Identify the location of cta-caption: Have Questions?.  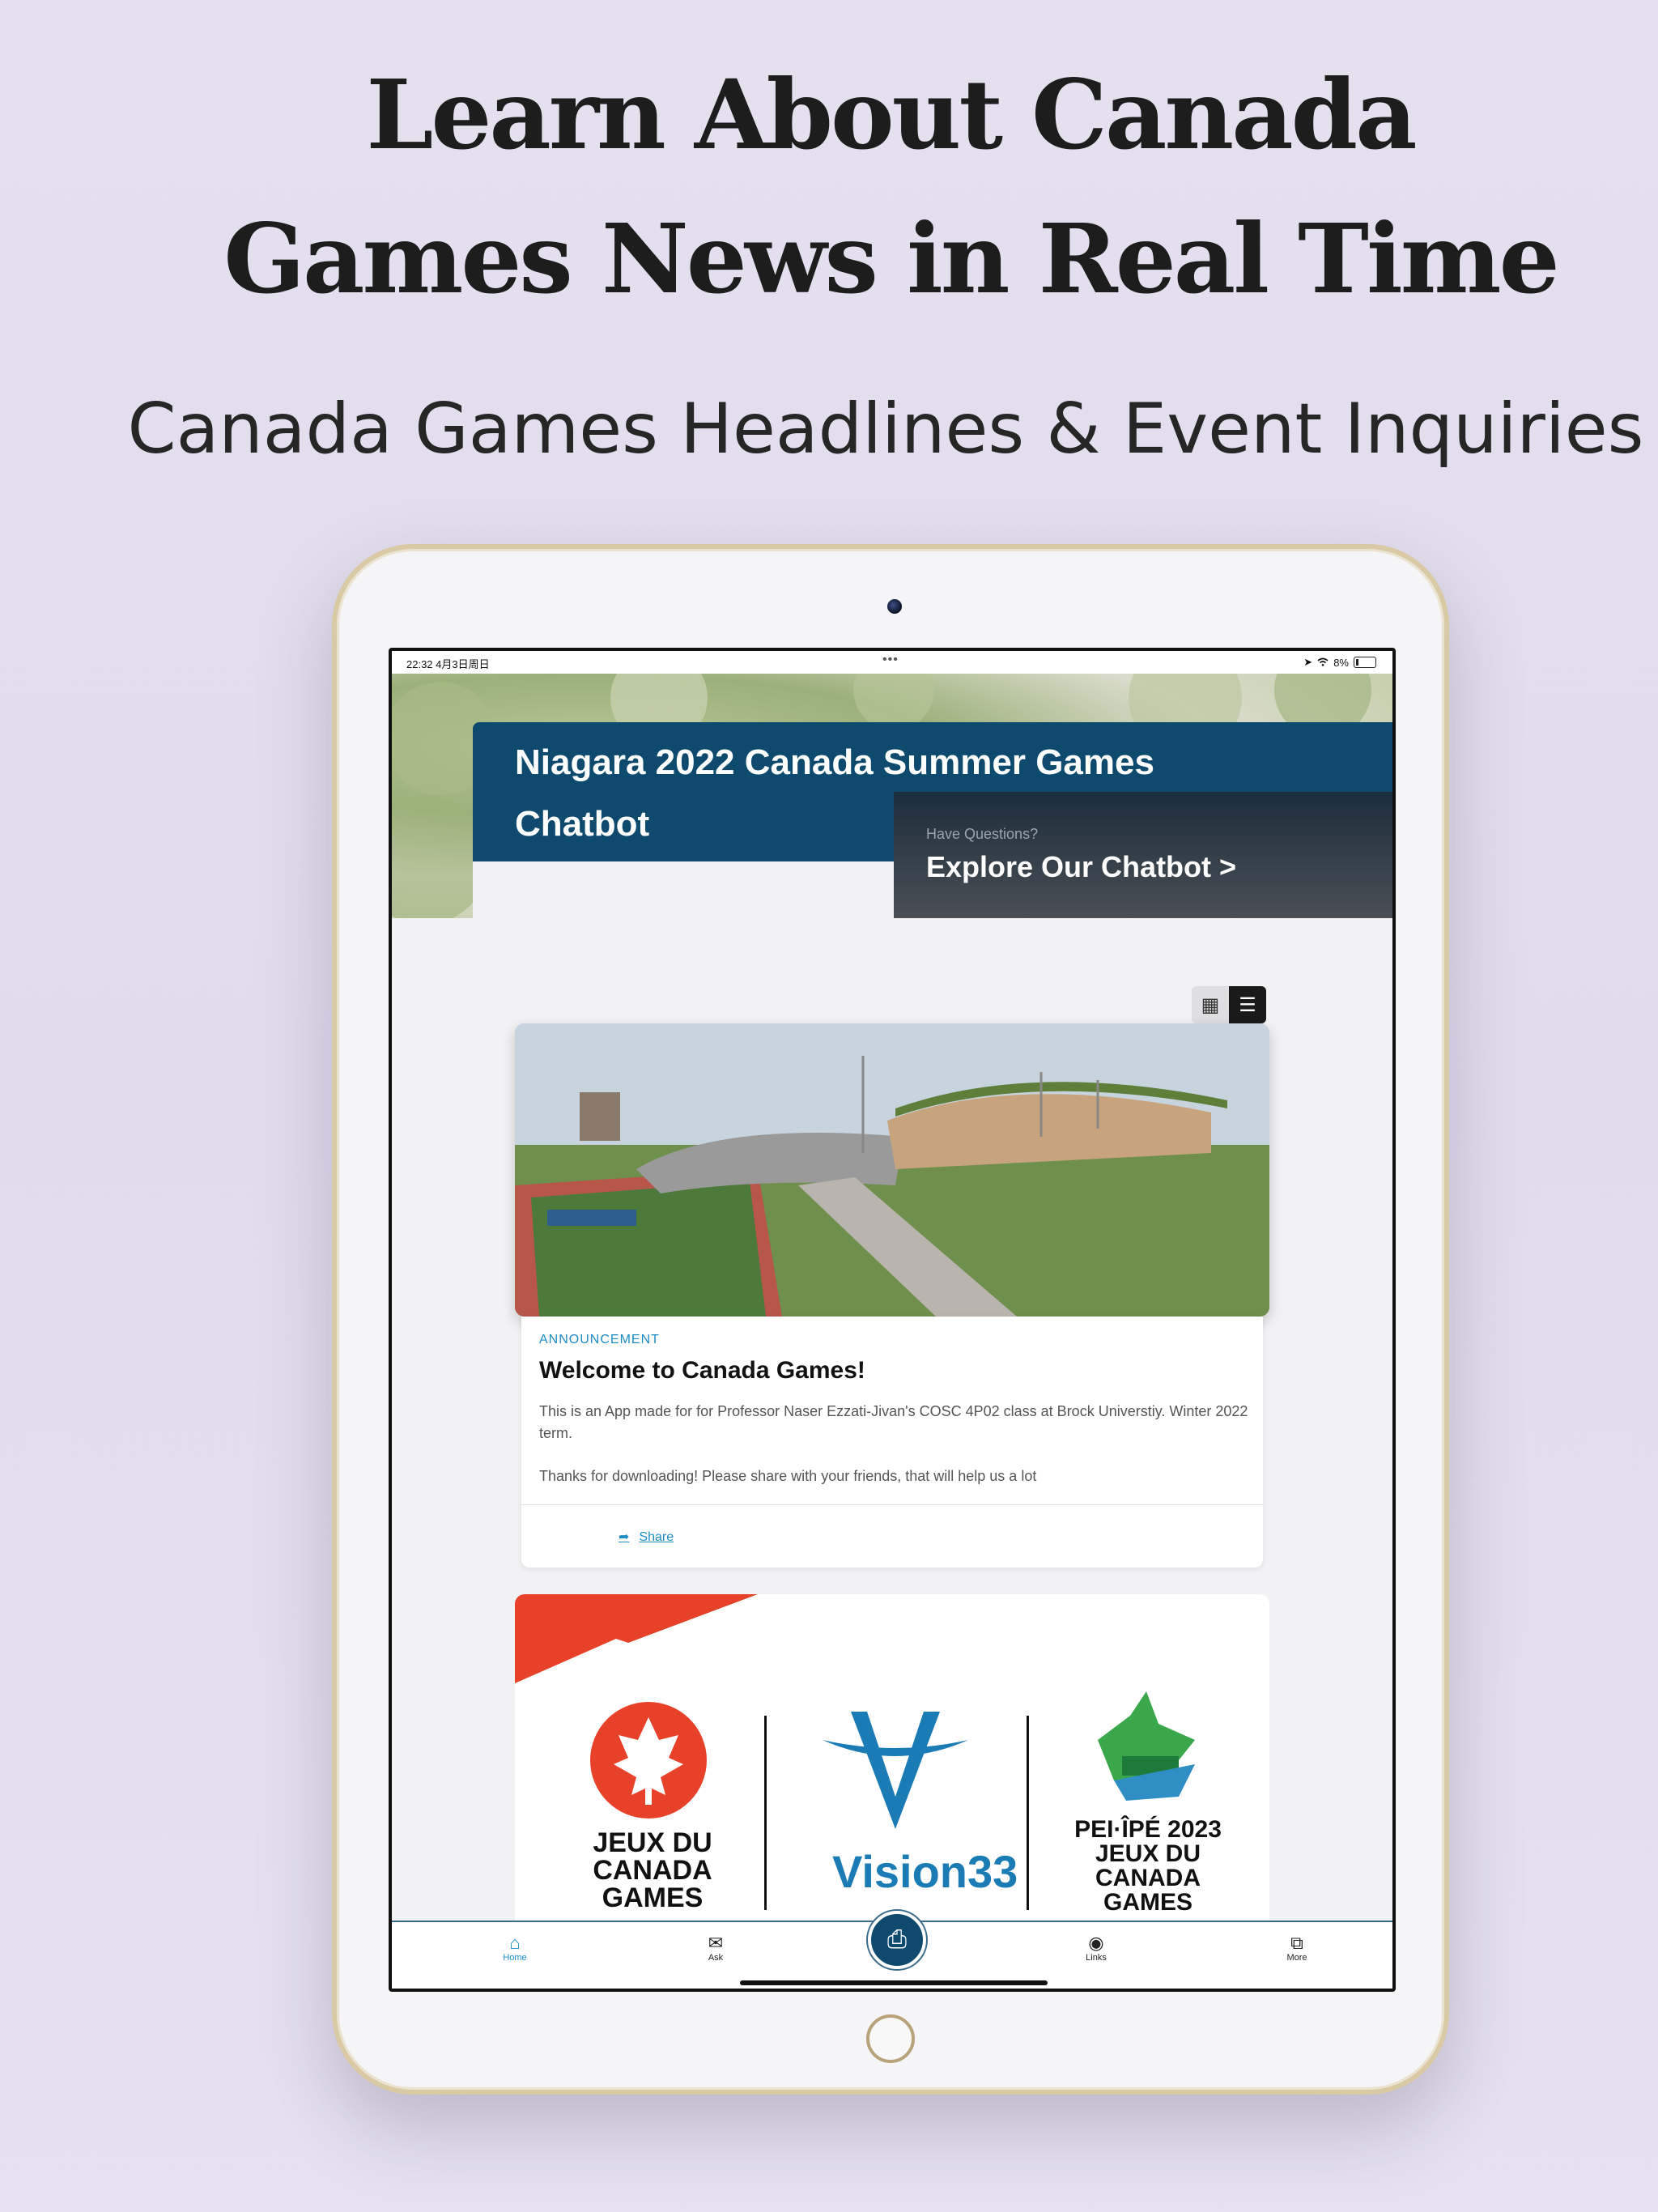
(982, 834).